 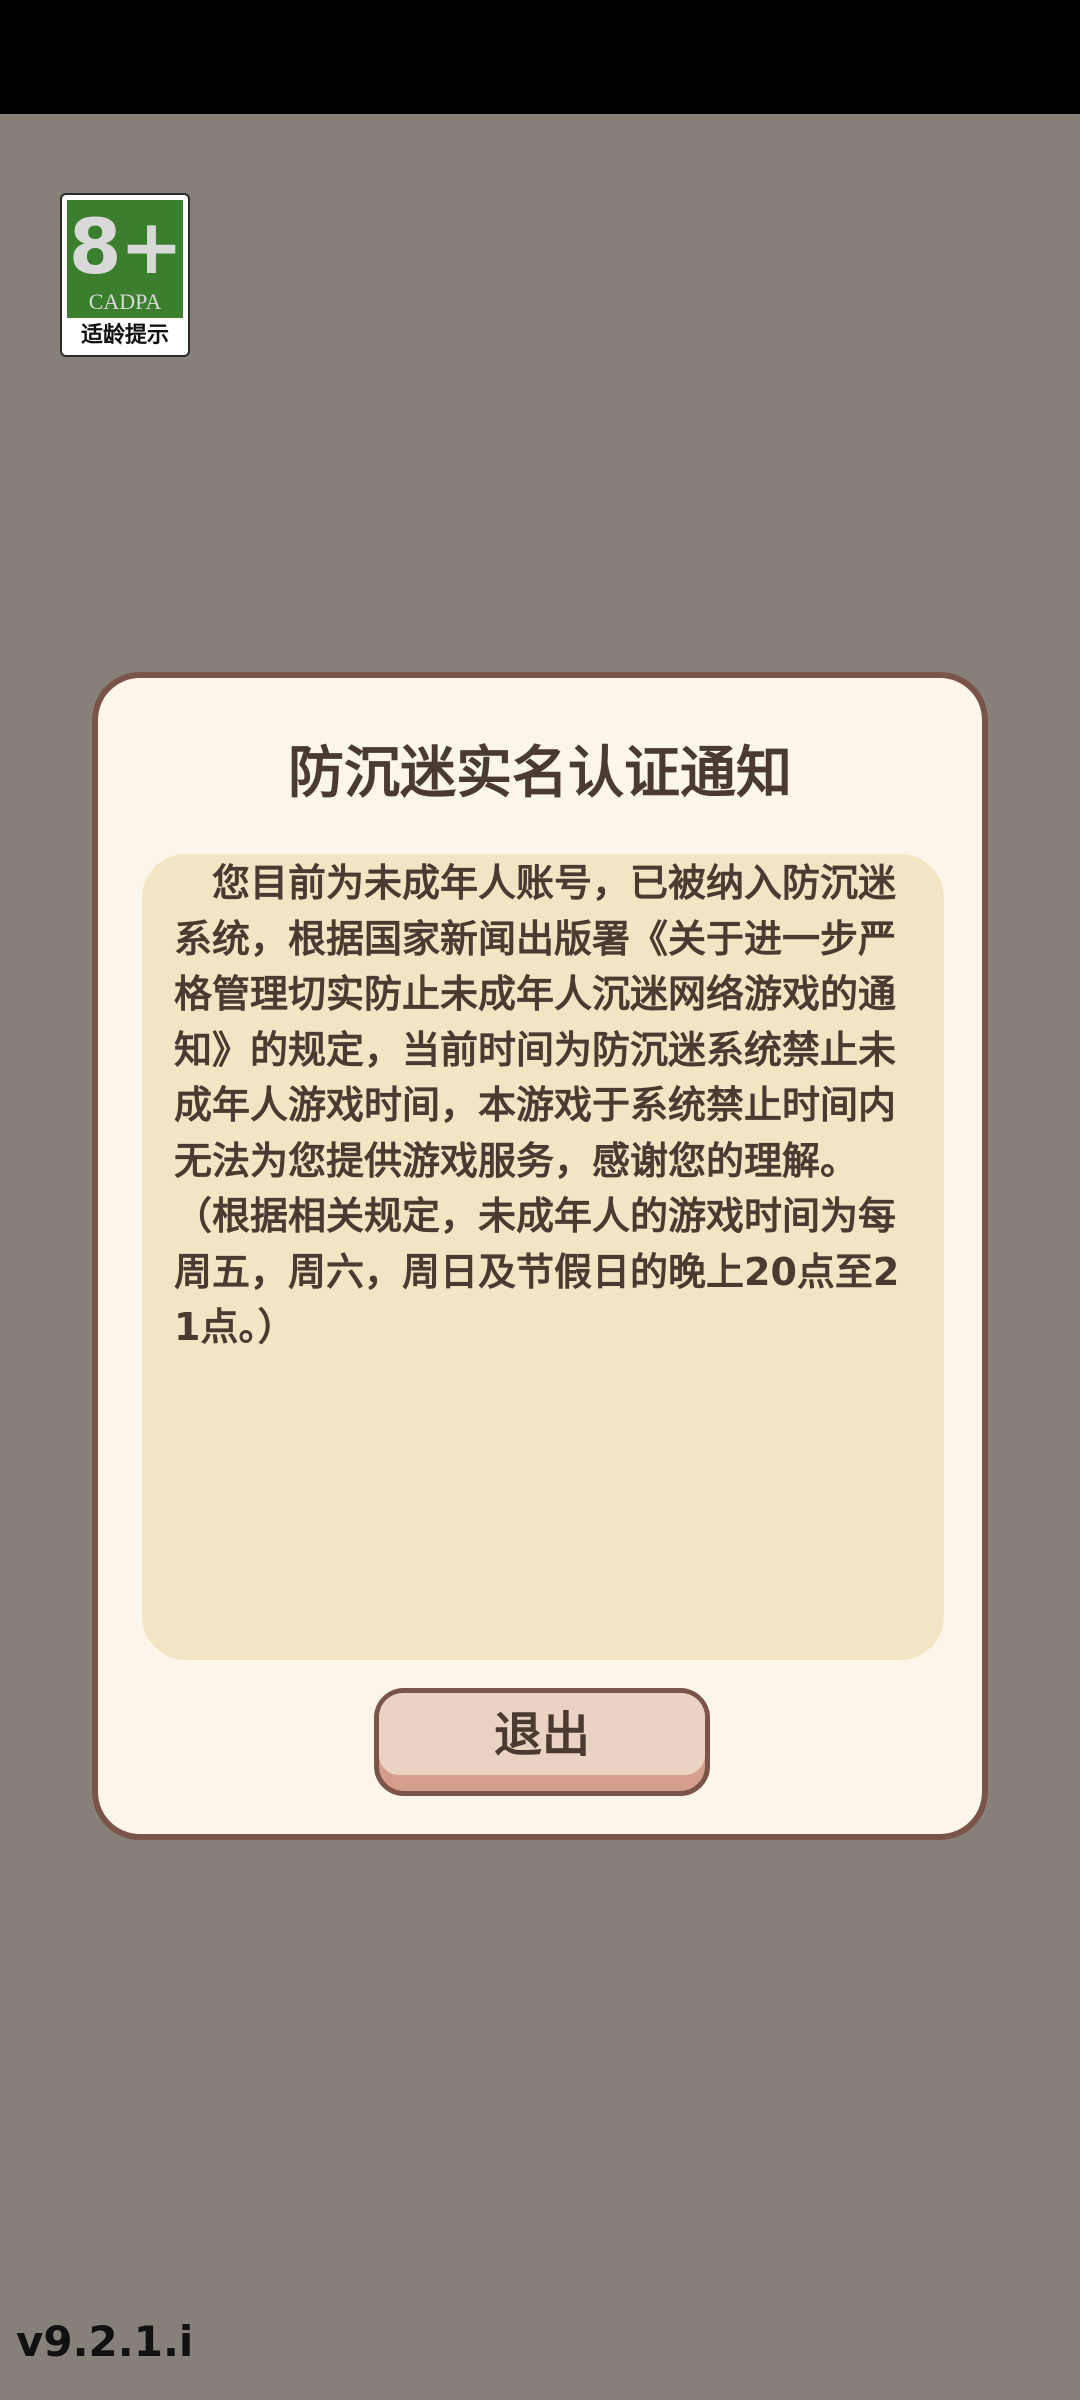 I want to click on status-bar, so click(x=540, y=57).